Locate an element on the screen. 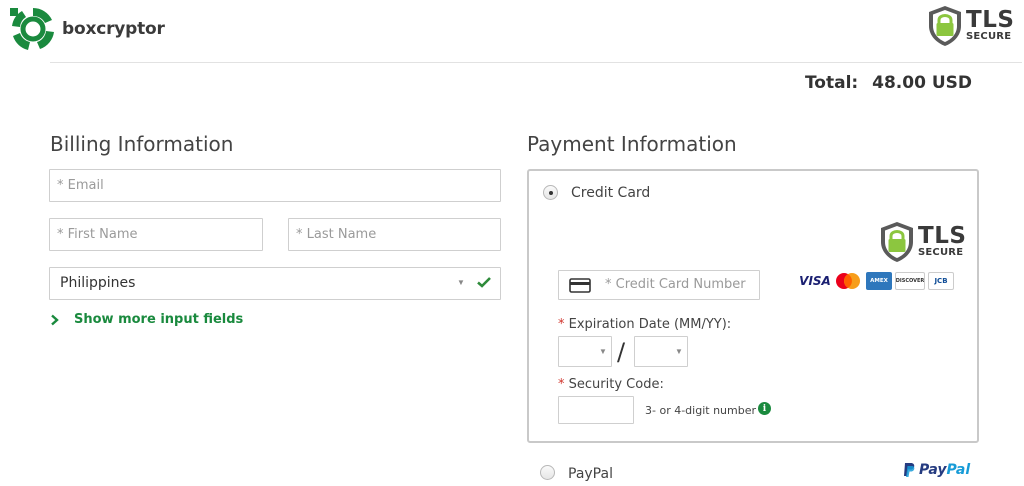 This screenshot has height=486, width=1024. tls-secure-badge: TLS SECURE is located at coordinates (970, 26).